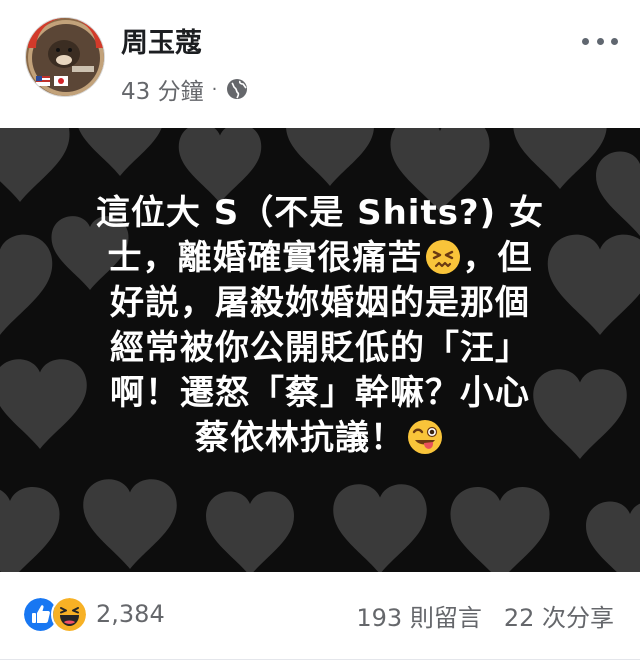 The width and height of the screenshot is (640, 668). Describe the element at coordinates (559, 615) in the screenshot. I see `shares-count: 22 次分享` at that location.